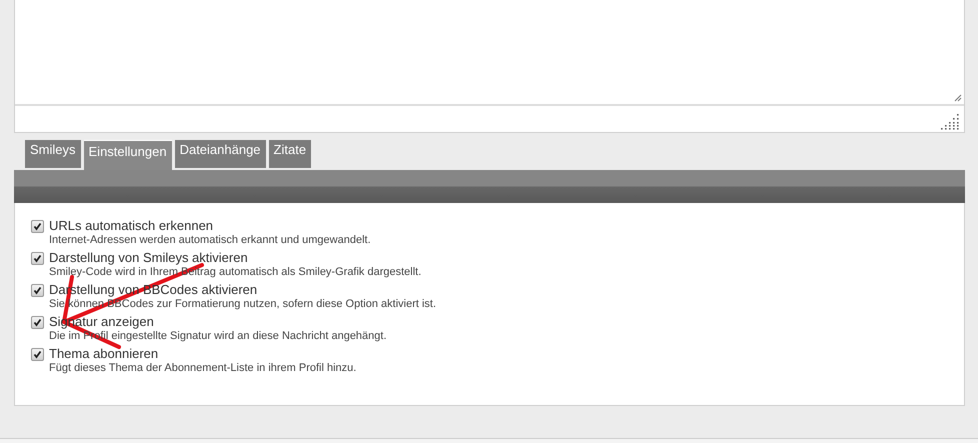 Image resolution: width=978 pixels, height=443 pixels. Describe the element at coordinates (53, 154) in the screenshot. I see `tab: Smileys` at that location.